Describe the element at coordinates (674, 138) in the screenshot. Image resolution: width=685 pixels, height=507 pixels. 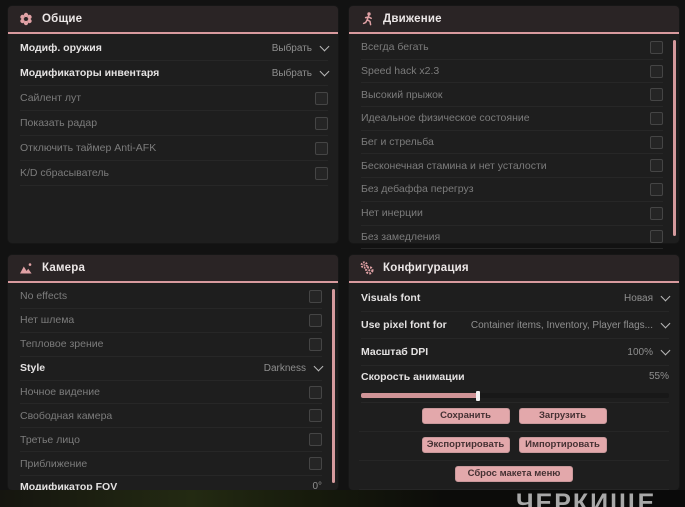
I see `movement-scrollbar` at that location.